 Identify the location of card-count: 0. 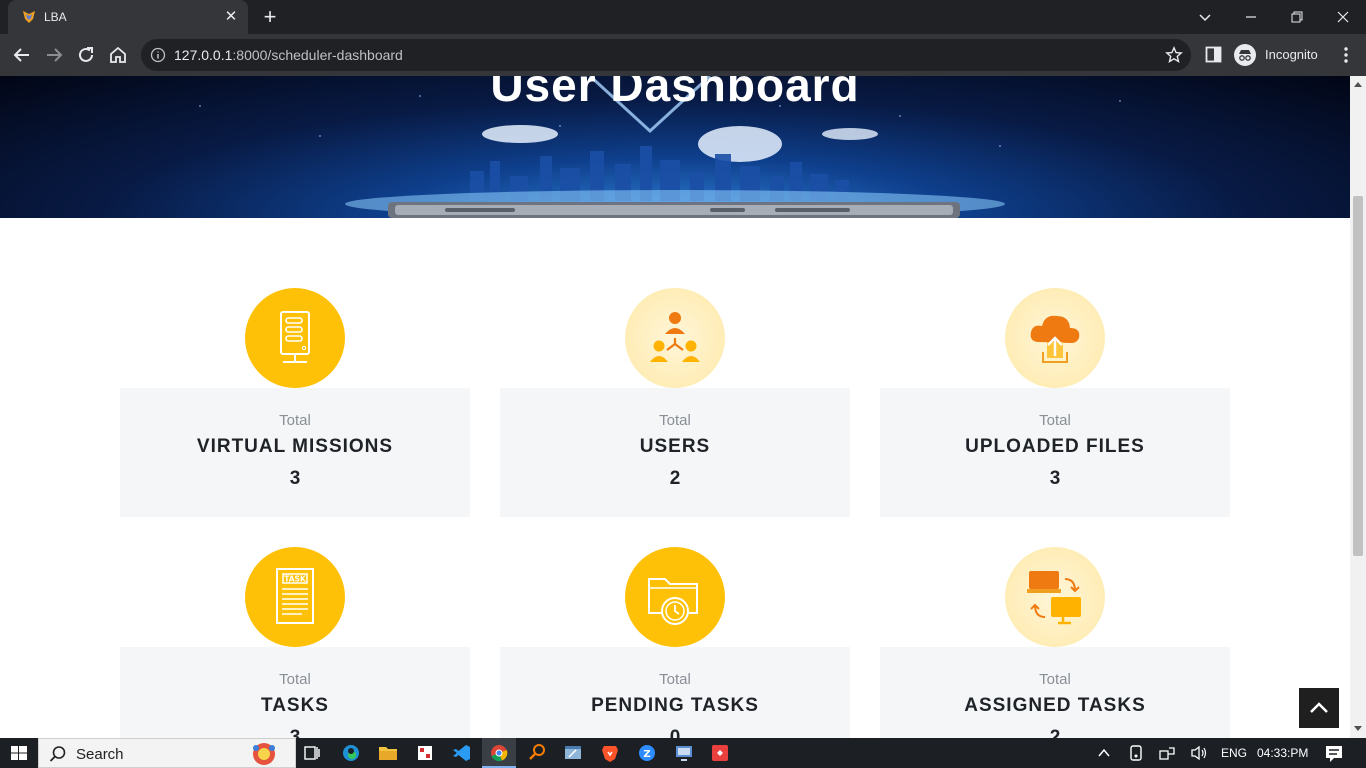
(675, 732).